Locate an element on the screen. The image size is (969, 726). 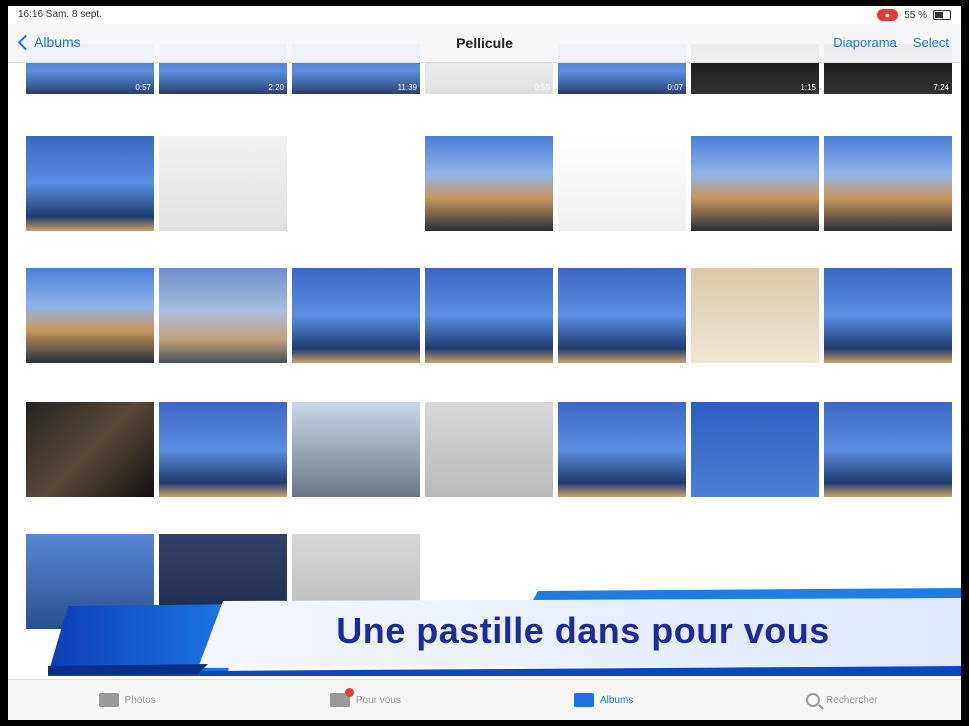
video-duration: 1:15 is located at coordinates (808, 87).